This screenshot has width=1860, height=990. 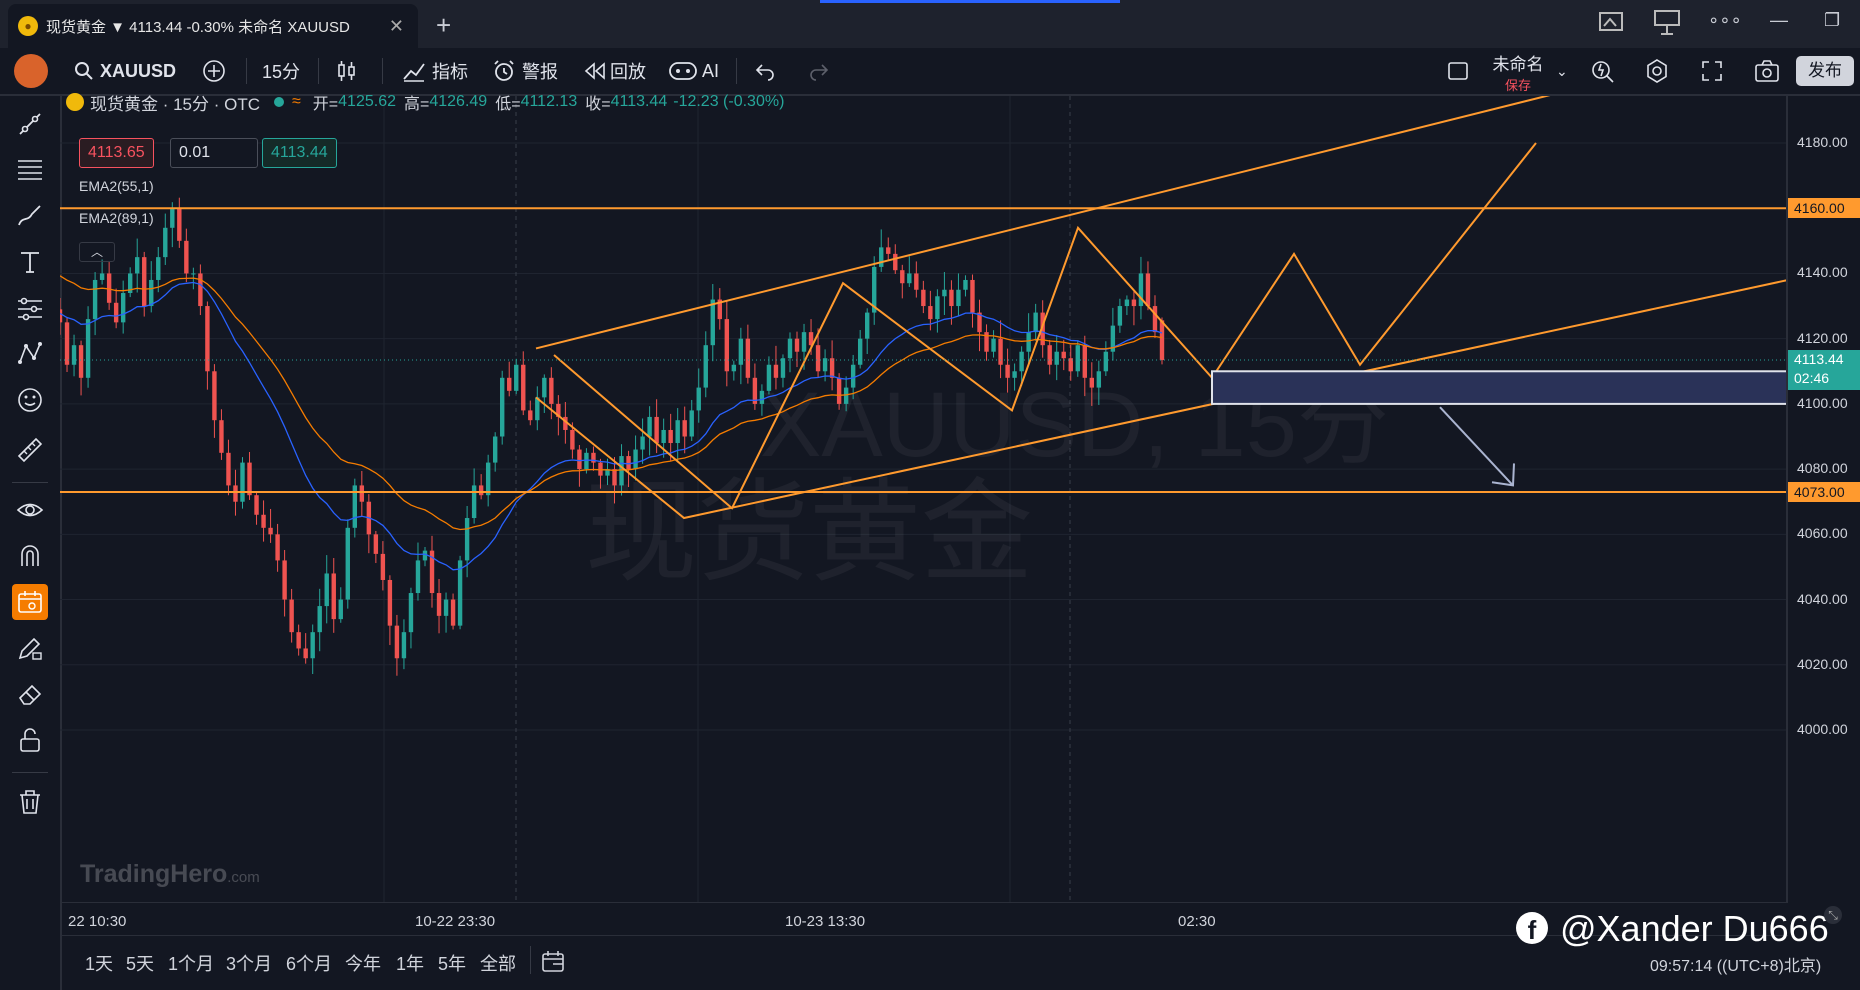 I want to click on down-arrow-line, so click(x=1476, y=446).